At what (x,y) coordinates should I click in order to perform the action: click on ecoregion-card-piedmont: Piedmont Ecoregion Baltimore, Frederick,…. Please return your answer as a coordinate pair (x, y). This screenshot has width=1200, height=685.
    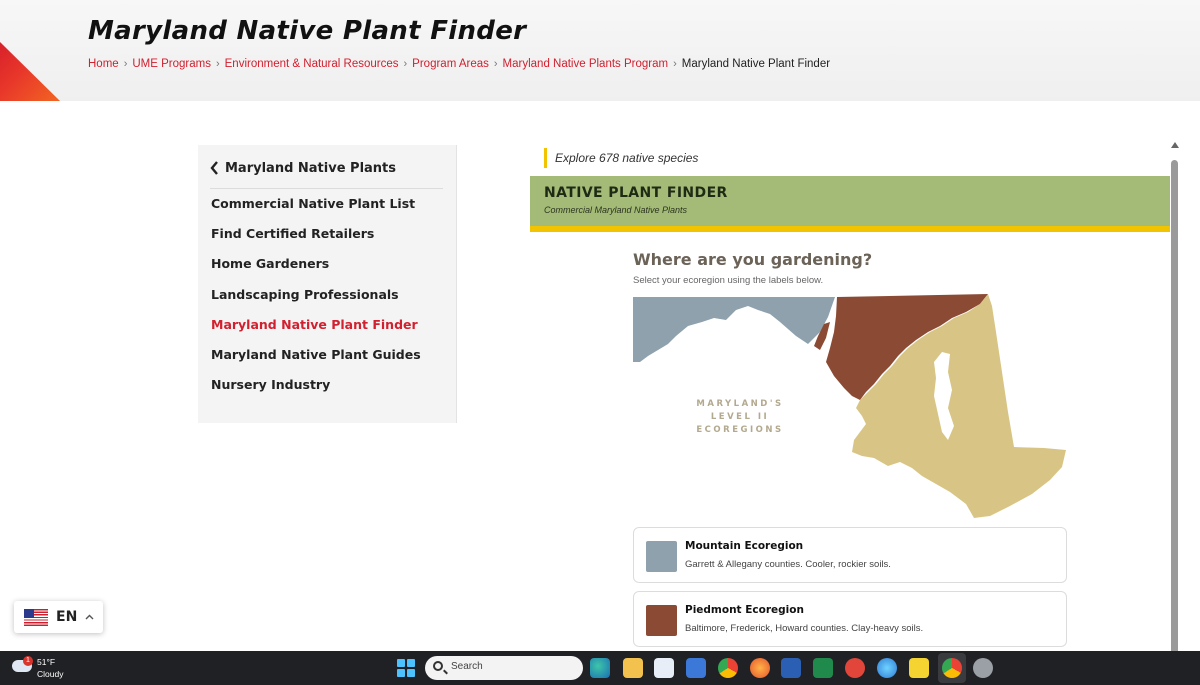
    Looking at the image, I should click on (850, 619).